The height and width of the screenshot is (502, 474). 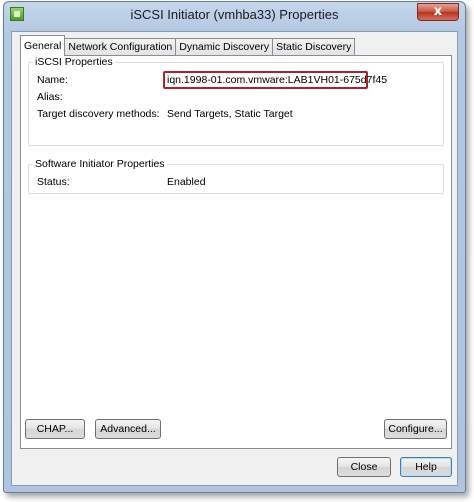 What do you see at coordinates (43, 45) in the screenshot?
I see `tab-general: General` at bounding box center [43, 45].